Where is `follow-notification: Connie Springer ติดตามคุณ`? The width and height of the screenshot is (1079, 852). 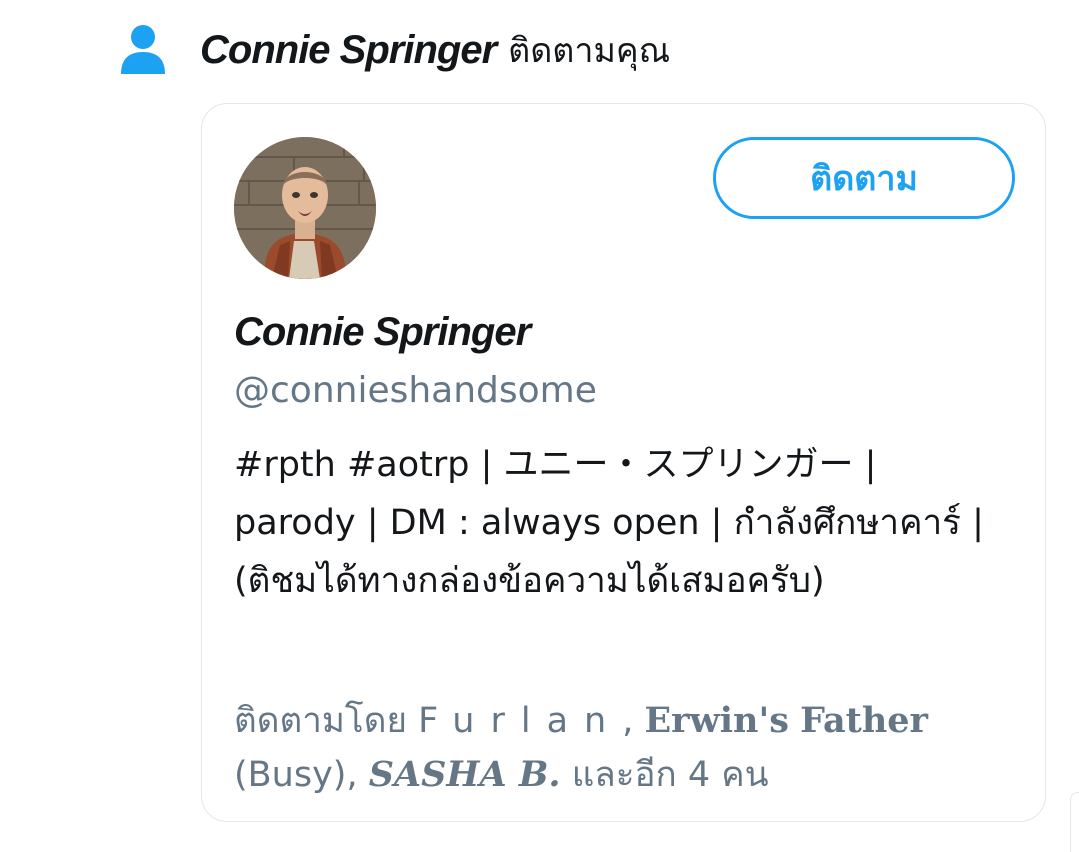
follow-notification: Connie Springer ติดตามคุณ is located at coordinates (395, 50).